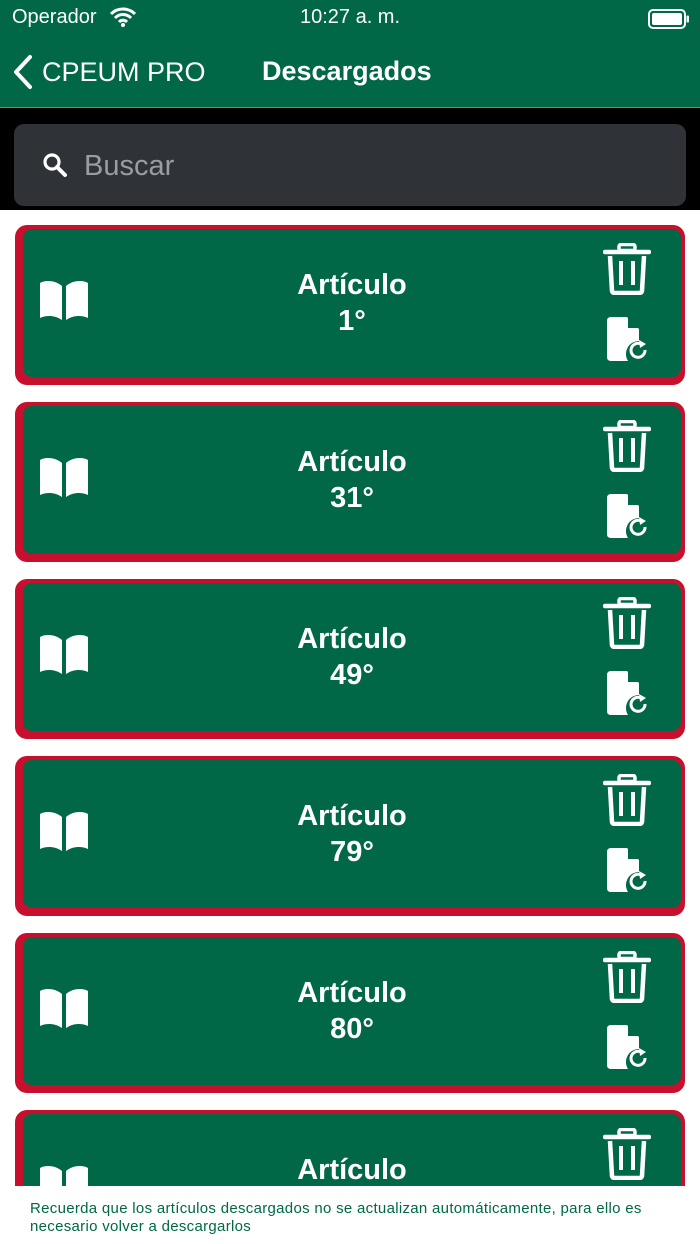 This screenshot has height=1244, width=700. I want to click on search-box, so click(350, 166).